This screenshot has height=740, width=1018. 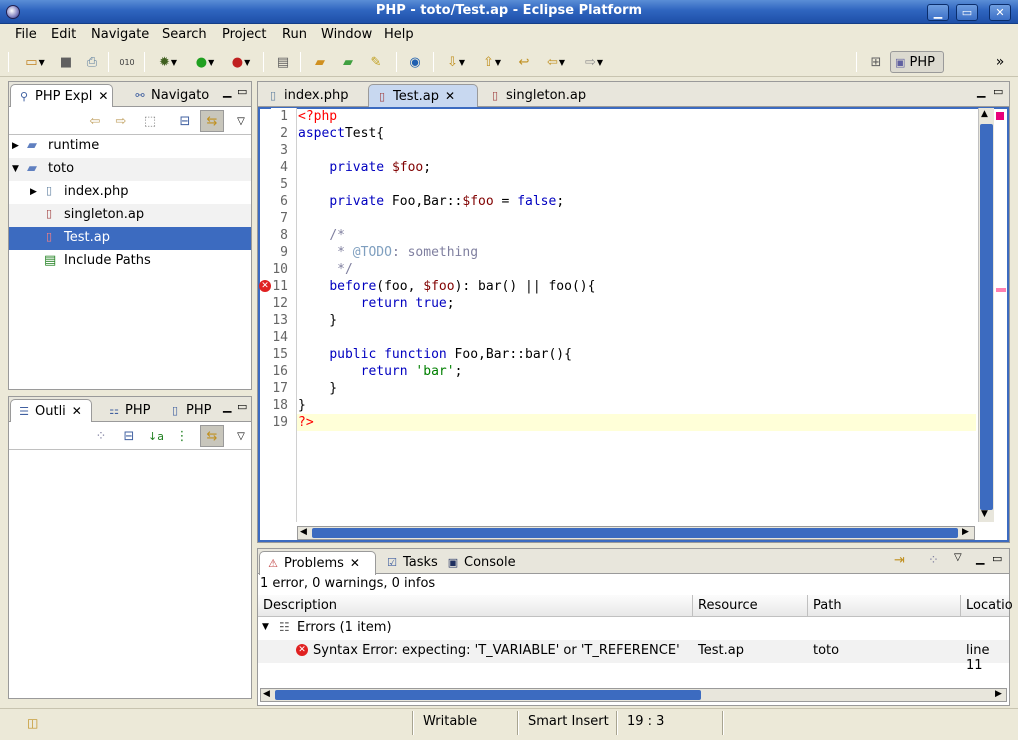 What do you see at coordinates (984, 514) in the screenshot?
I see `scroll-down-icon: ▼` at bounding box center [984, 514].